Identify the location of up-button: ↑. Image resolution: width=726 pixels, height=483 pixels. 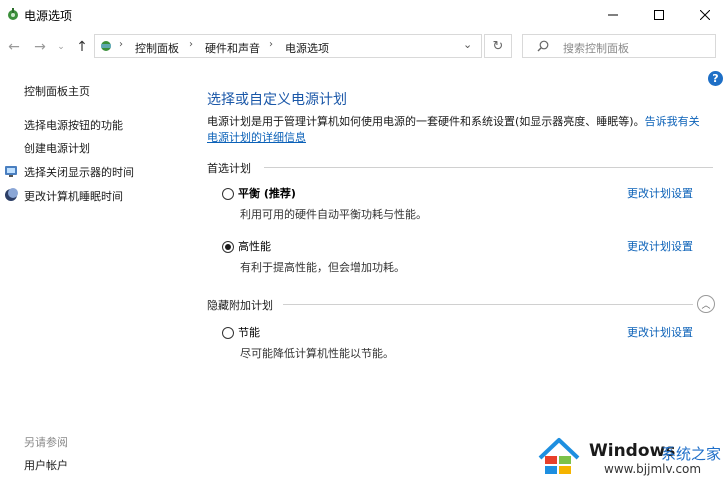
(82, 47).